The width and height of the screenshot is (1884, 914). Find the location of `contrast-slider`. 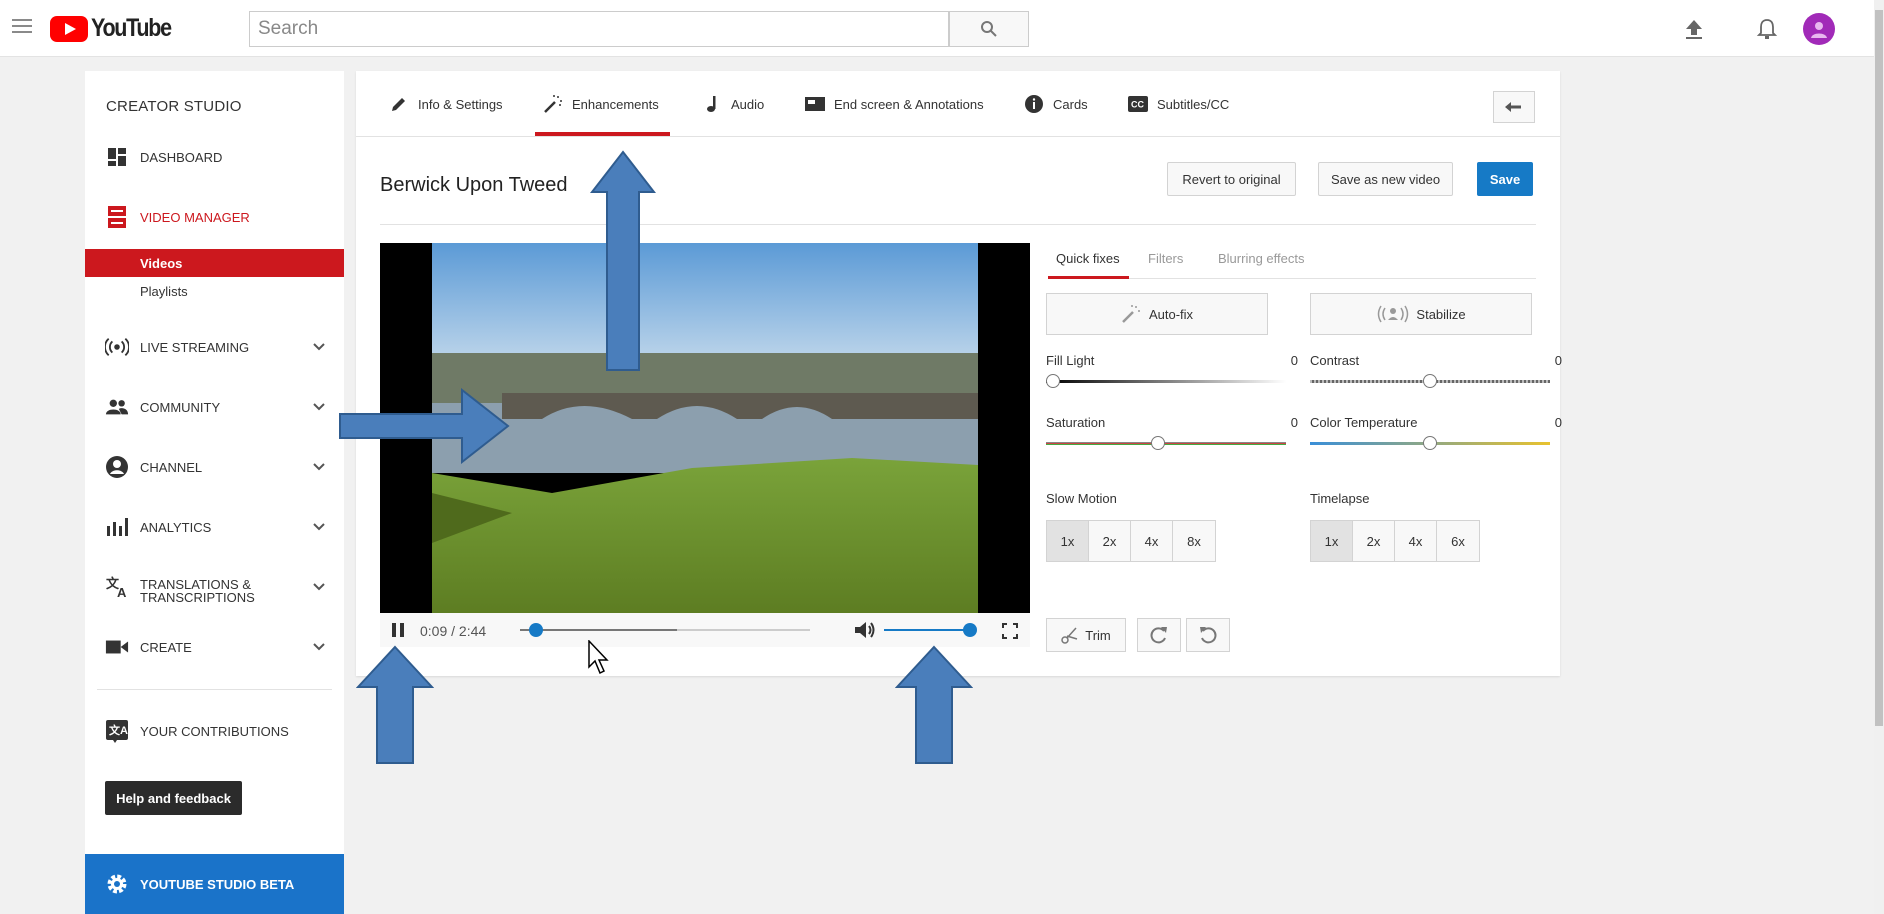

contrast-slider is located at coordinates (1430, 381).